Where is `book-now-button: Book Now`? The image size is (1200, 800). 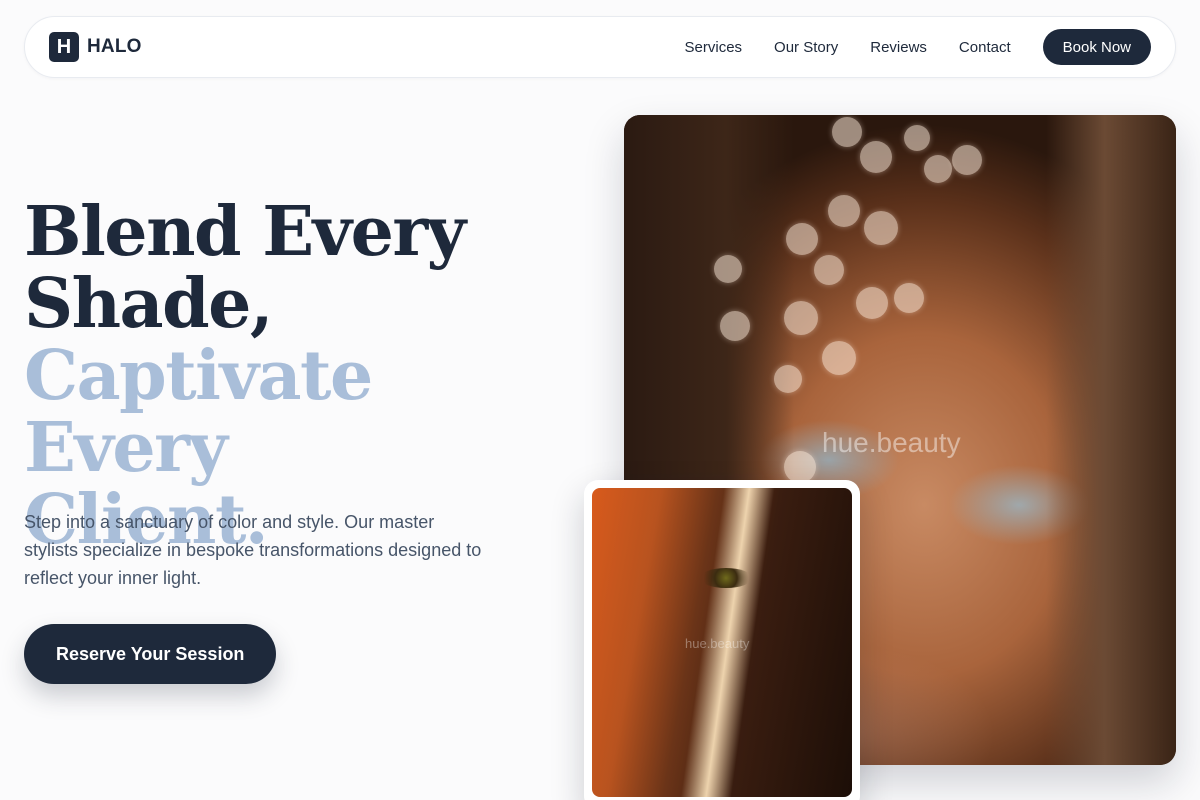
book-now-button: Book Now is located at coordinates (1096, 47).